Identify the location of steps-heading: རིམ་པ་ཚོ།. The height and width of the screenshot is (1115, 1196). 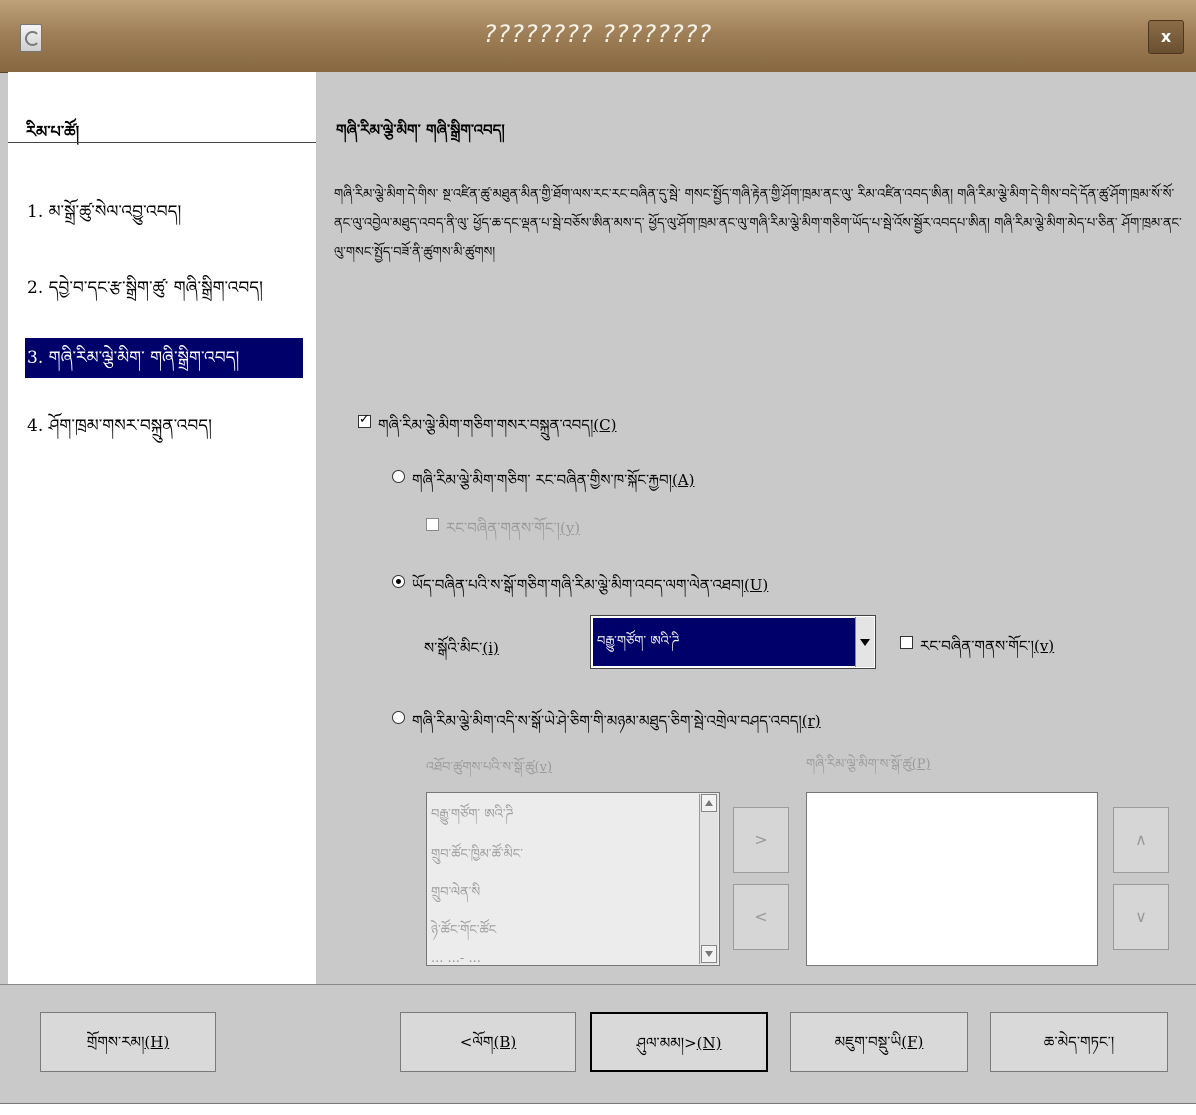
(53, 131).